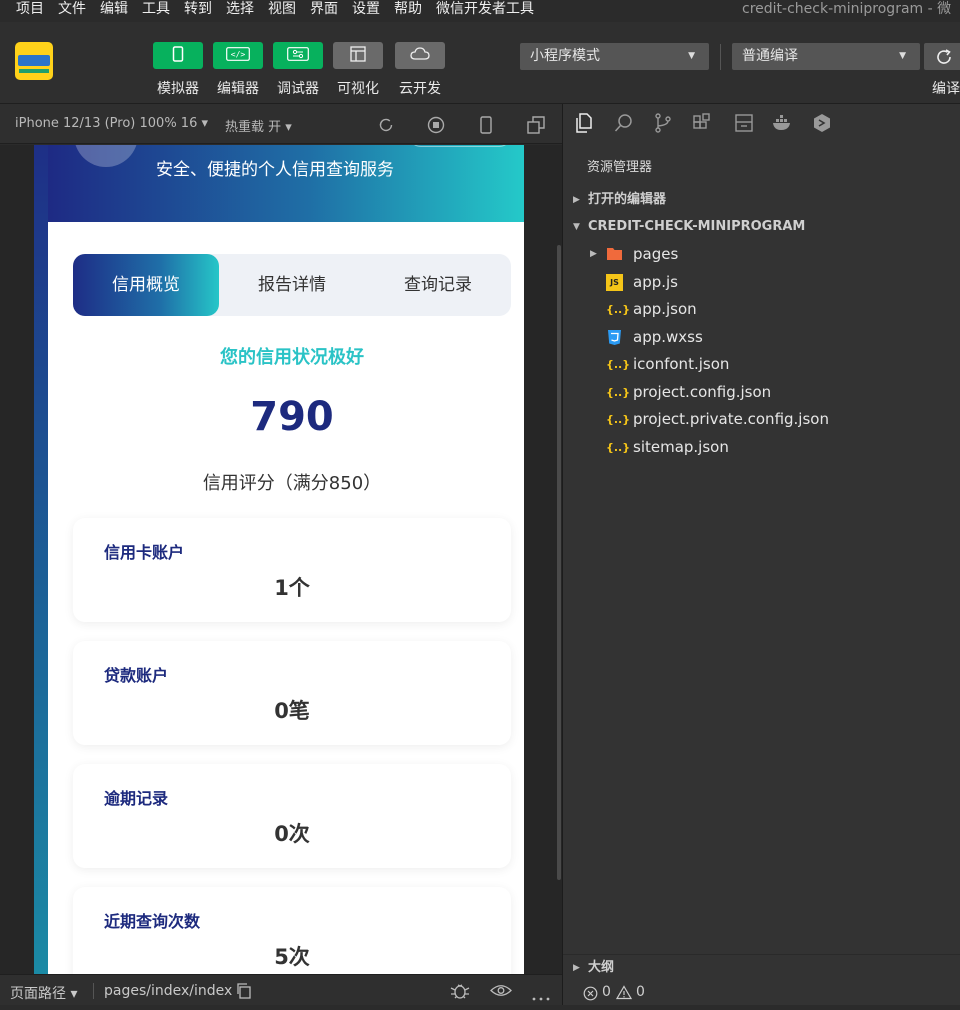 This screenshot has width=960, height=1010. I want to click on debugger-button, so click(298, 55).